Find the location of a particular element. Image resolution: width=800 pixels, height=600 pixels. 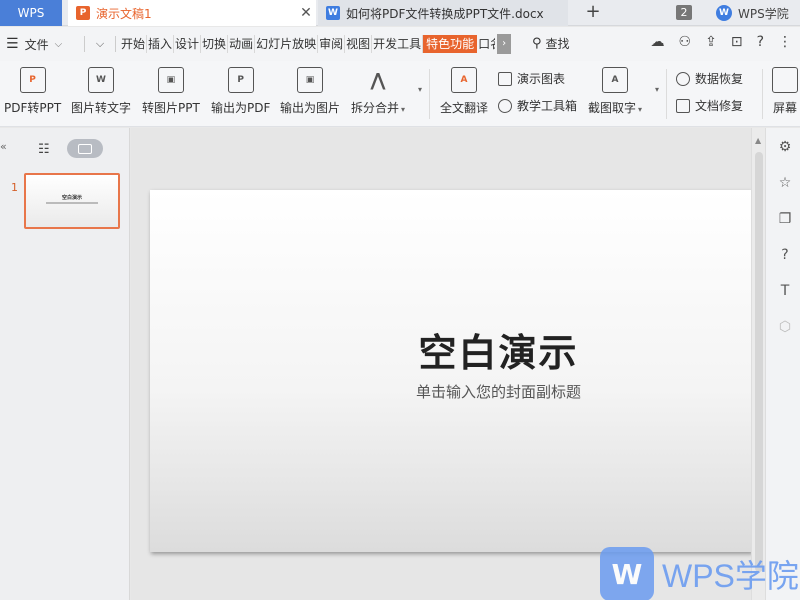

quick-access-dropdown-icon: ⌵ is located at coordinates (100, 44).